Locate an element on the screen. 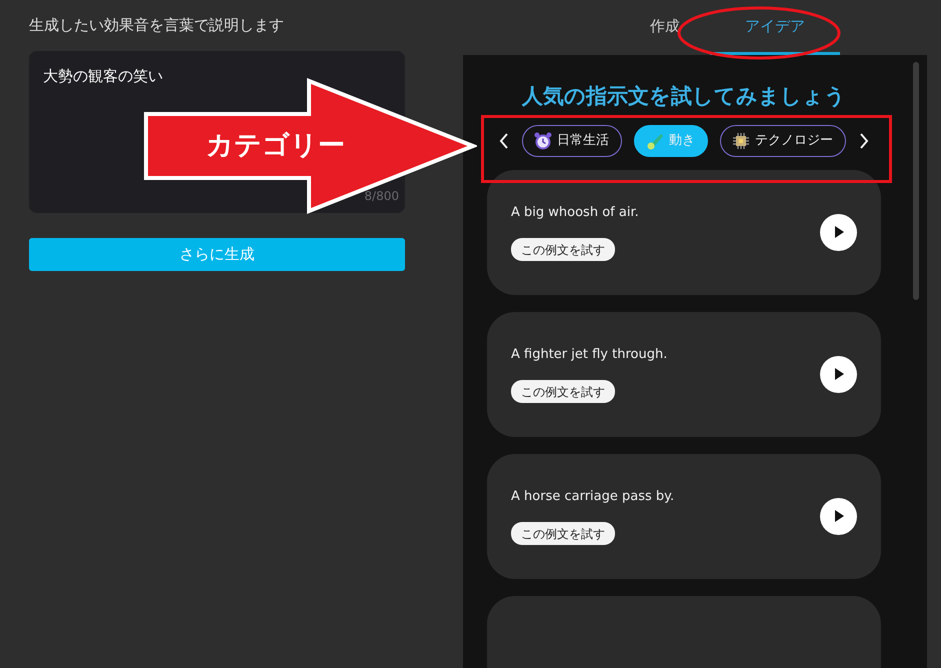 Image resolution: width=941 pixels, height=668 pixels. scrollbar-thumb is located at coordinates (916, 181).